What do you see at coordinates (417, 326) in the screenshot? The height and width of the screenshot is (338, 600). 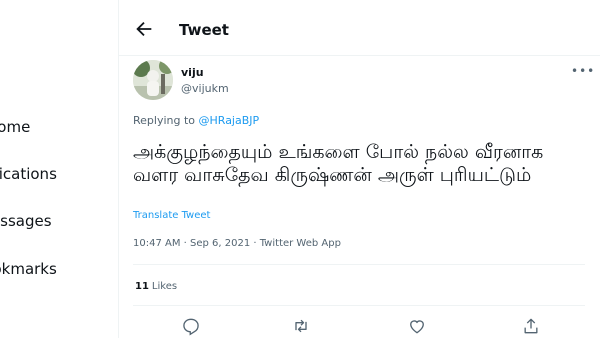 I see `like-icon` at bounding box center [417, 326].